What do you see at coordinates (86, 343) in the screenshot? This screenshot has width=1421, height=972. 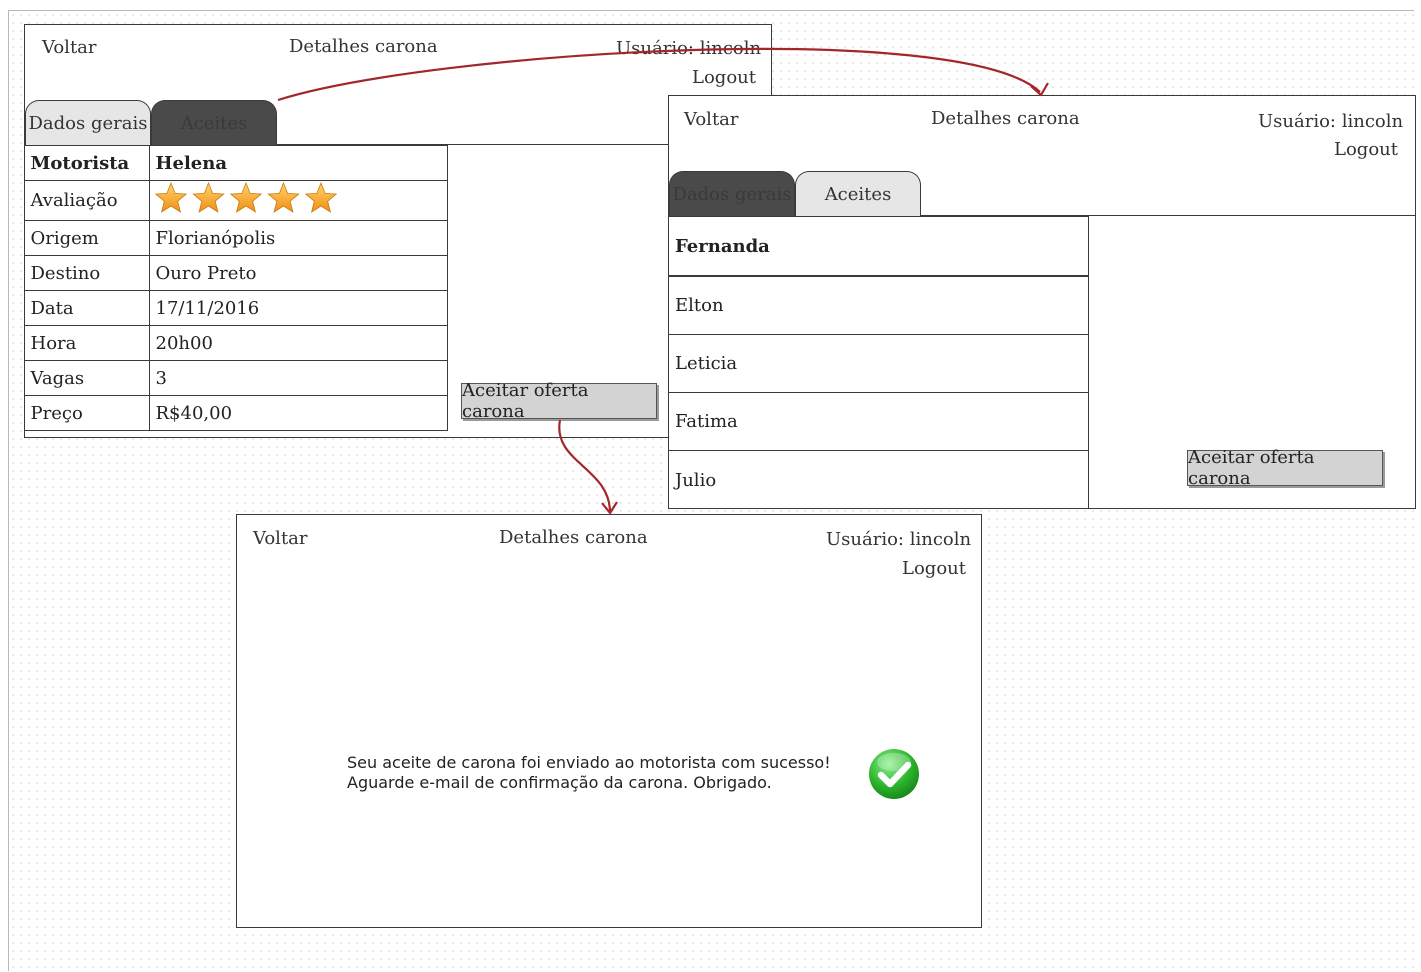 I see `row-label: Hora` at bounding box center [86, 343].